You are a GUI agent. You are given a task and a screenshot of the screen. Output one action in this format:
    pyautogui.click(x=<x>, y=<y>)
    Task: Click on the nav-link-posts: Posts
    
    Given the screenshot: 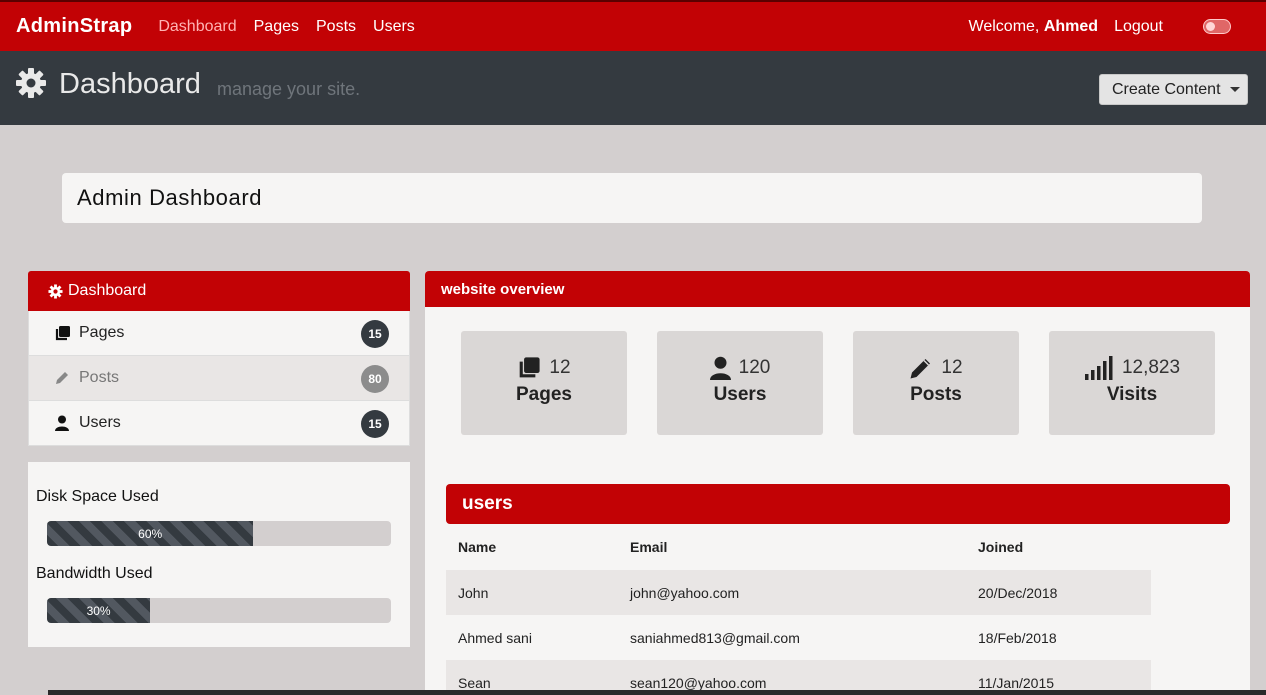 What is the action you would take?
    pyautogui.click(x=336, y=27)
    